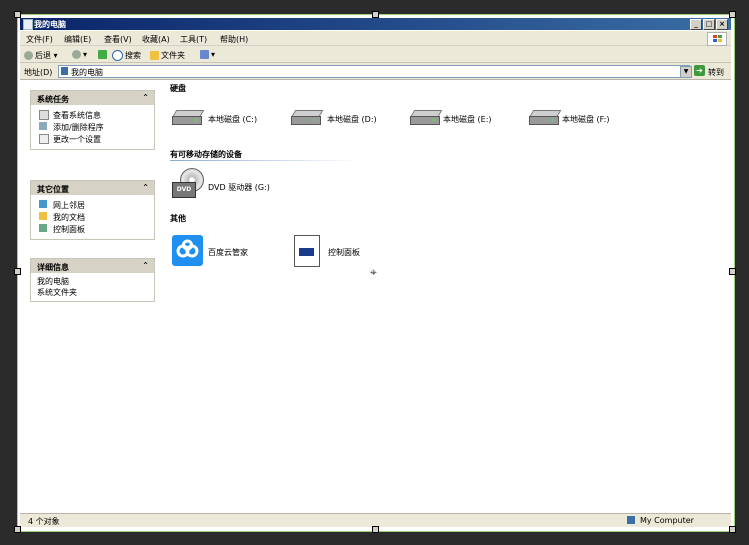 Image resolution: width=749 pixels, height=545 pixels. I want to click on task-label: 查看系统信息, so click(77, 115).